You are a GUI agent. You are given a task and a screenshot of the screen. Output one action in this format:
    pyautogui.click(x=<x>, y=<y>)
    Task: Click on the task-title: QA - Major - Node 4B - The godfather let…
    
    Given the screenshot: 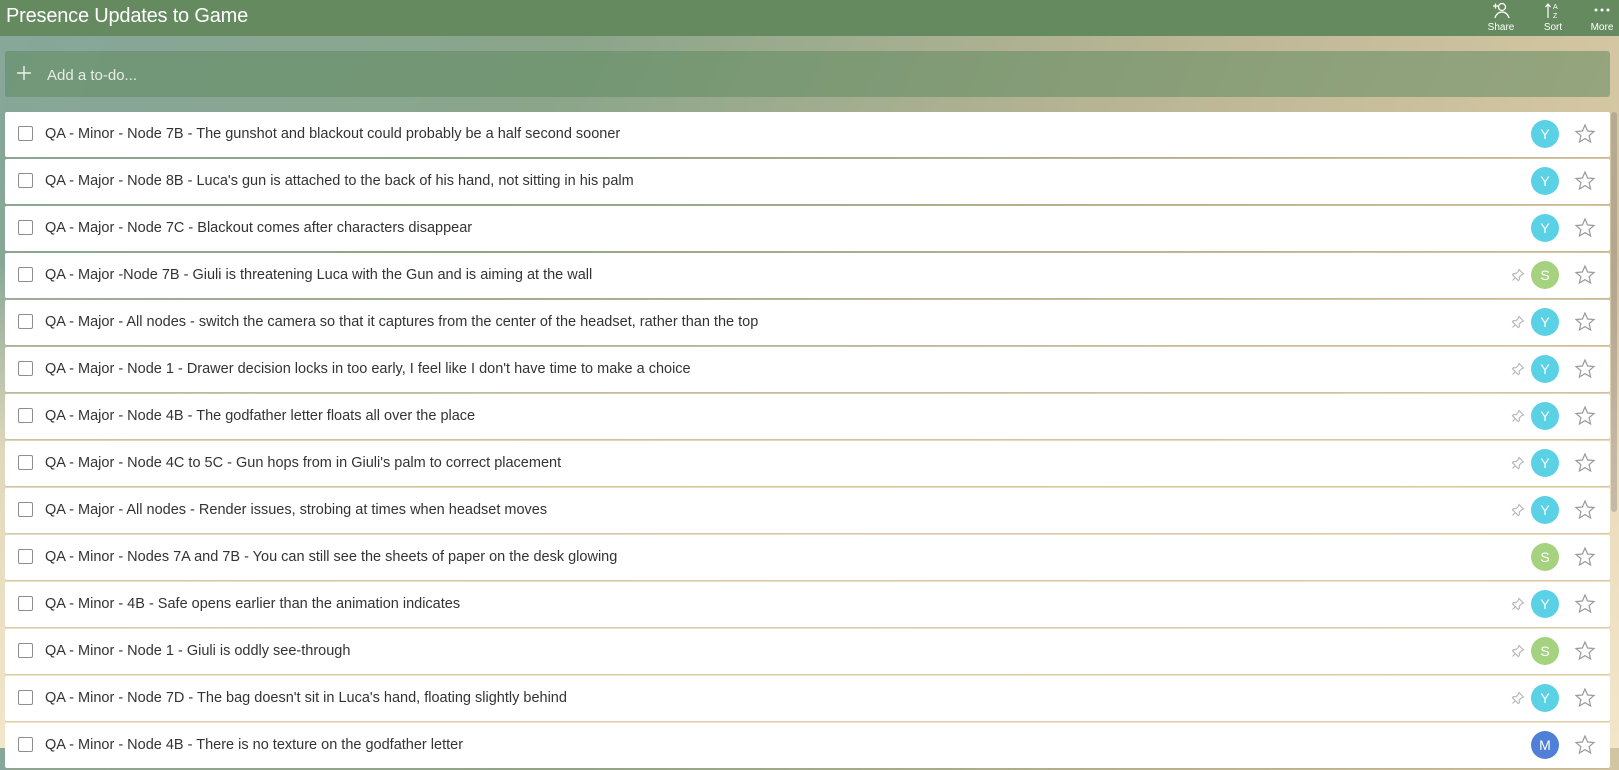 What is the action you would take?
    pyautogui.click(x=260, y=416)
    